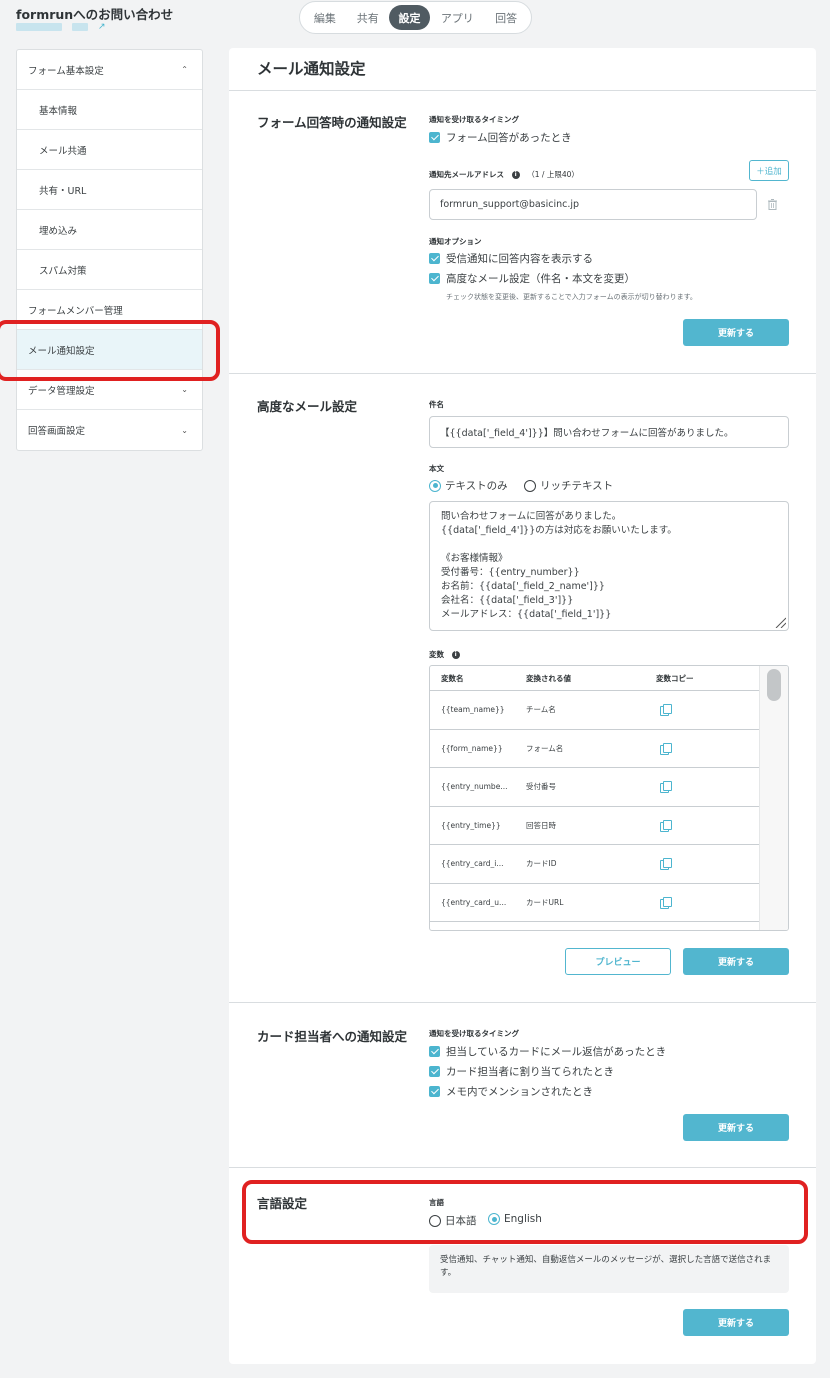  I want to click on options-label: 通知オプション, so click(455, 241).